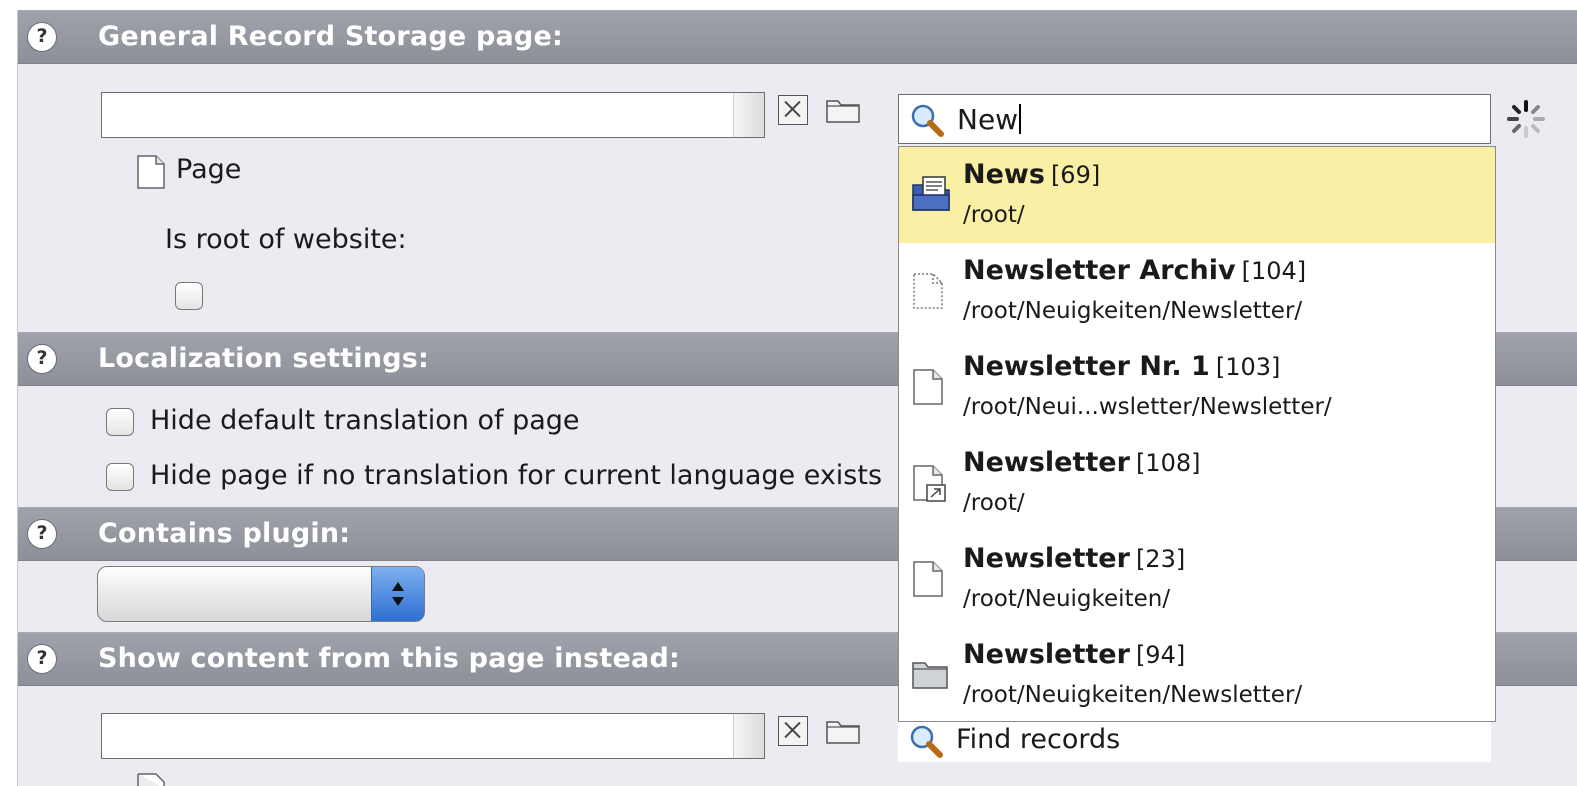 This screenshot has width=1577, height=786. I want to click on text-caret, so click(1020, 119).